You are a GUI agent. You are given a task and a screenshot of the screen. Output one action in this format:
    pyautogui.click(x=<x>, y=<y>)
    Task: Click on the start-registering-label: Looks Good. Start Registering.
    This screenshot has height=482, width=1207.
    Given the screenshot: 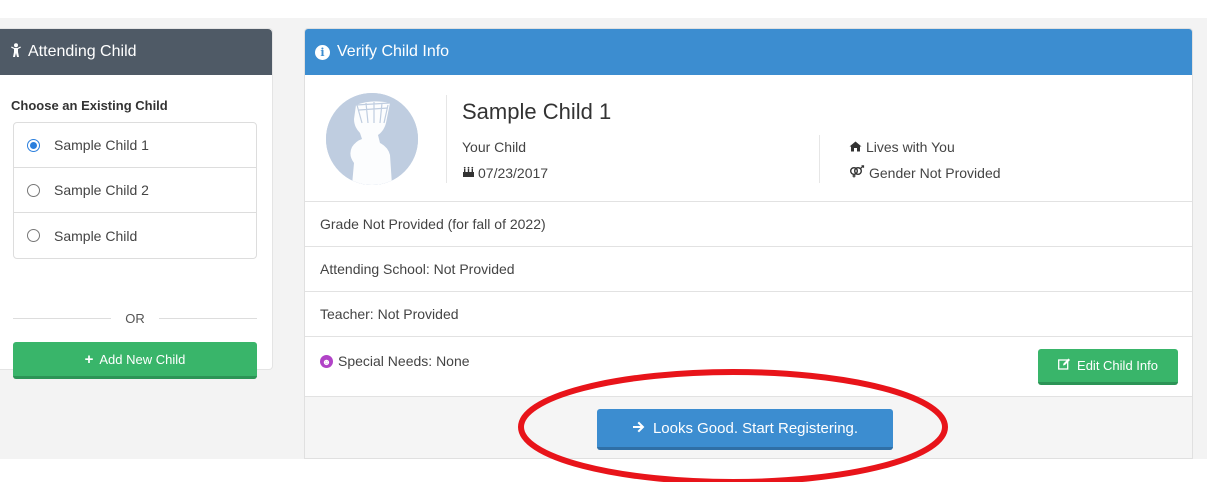 What is the action you would take?
    pyautogui.click(x=755, y=428)
    